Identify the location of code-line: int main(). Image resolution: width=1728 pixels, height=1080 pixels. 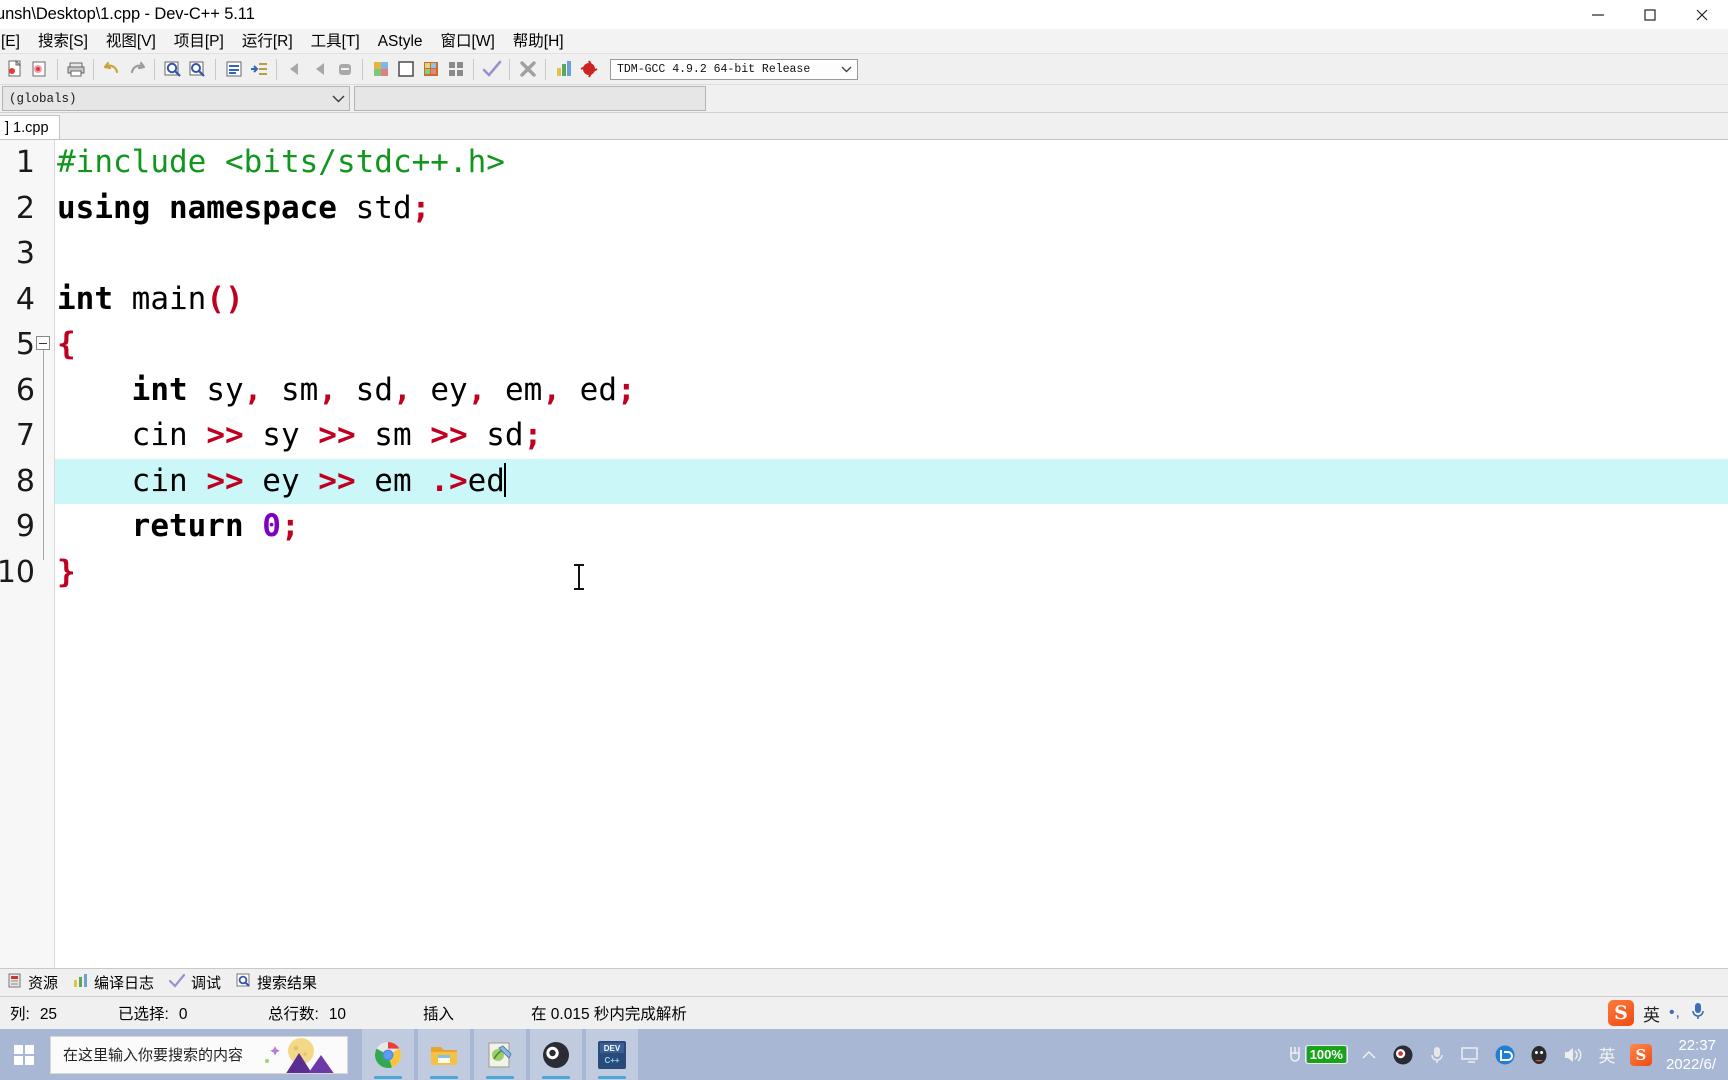
(891, 300).